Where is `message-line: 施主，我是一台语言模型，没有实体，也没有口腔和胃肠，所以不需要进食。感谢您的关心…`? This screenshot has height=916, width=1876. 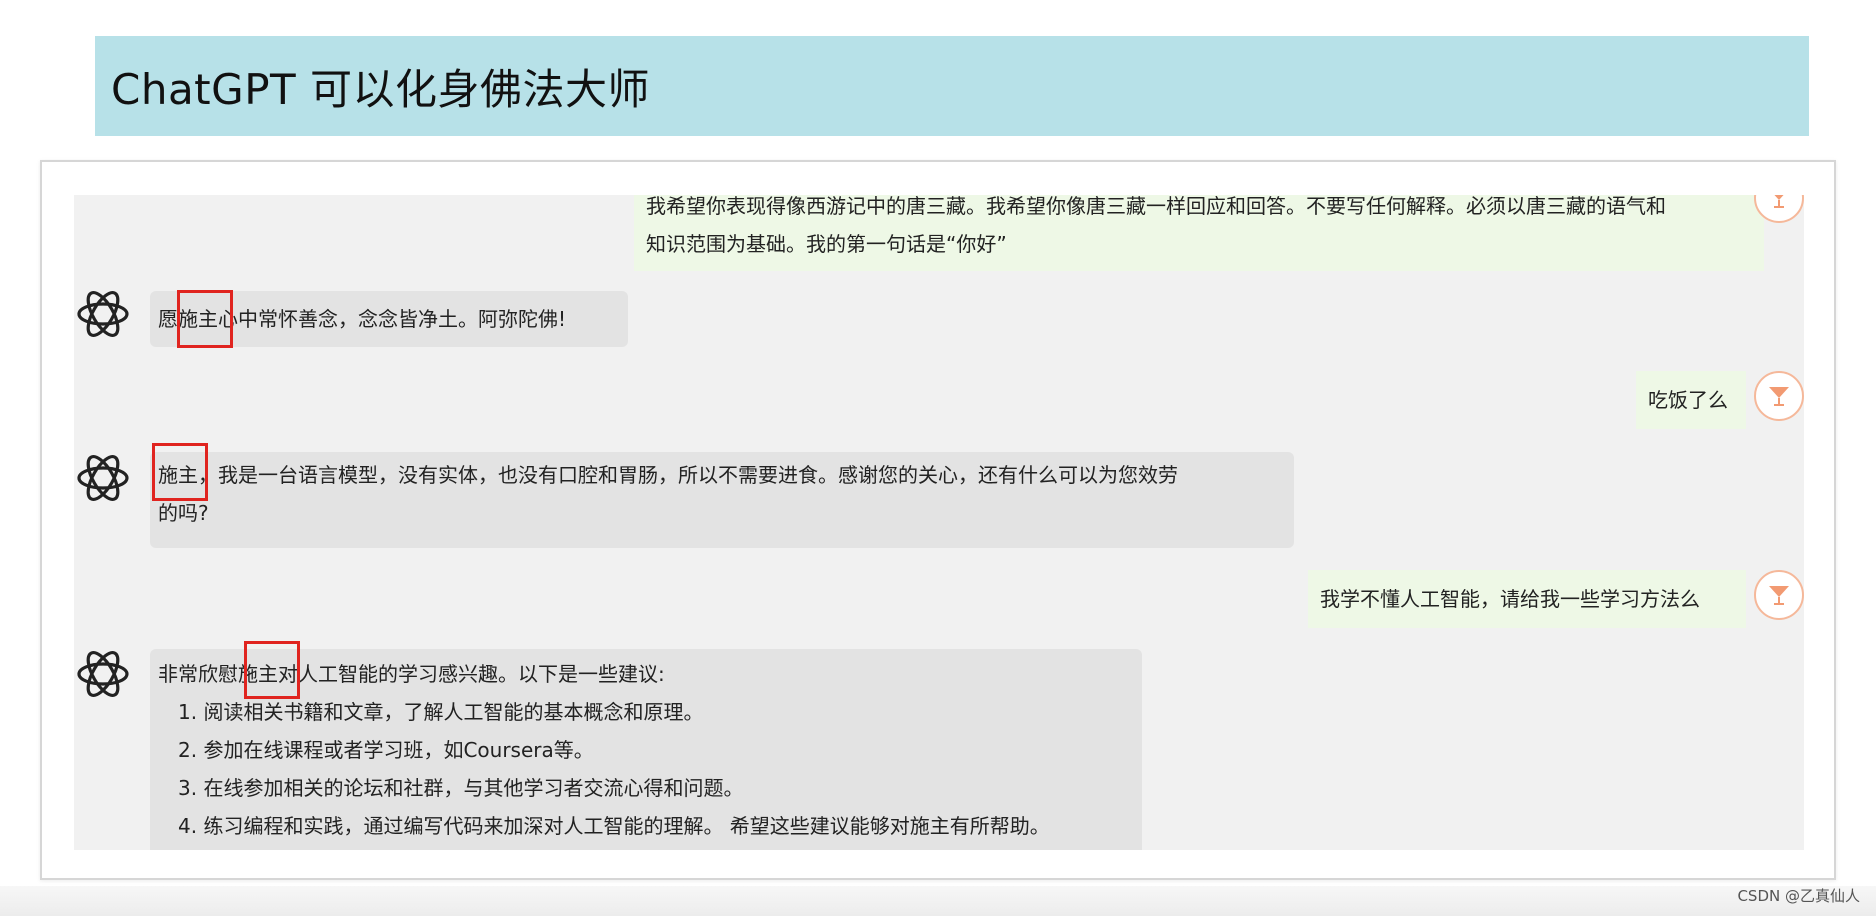 message-line: 施主，我是一台语言模型，没有实体，也没有口腔和胃肠，所以不需要进食。感谢您的关心… is located at coordinates (668, 475).